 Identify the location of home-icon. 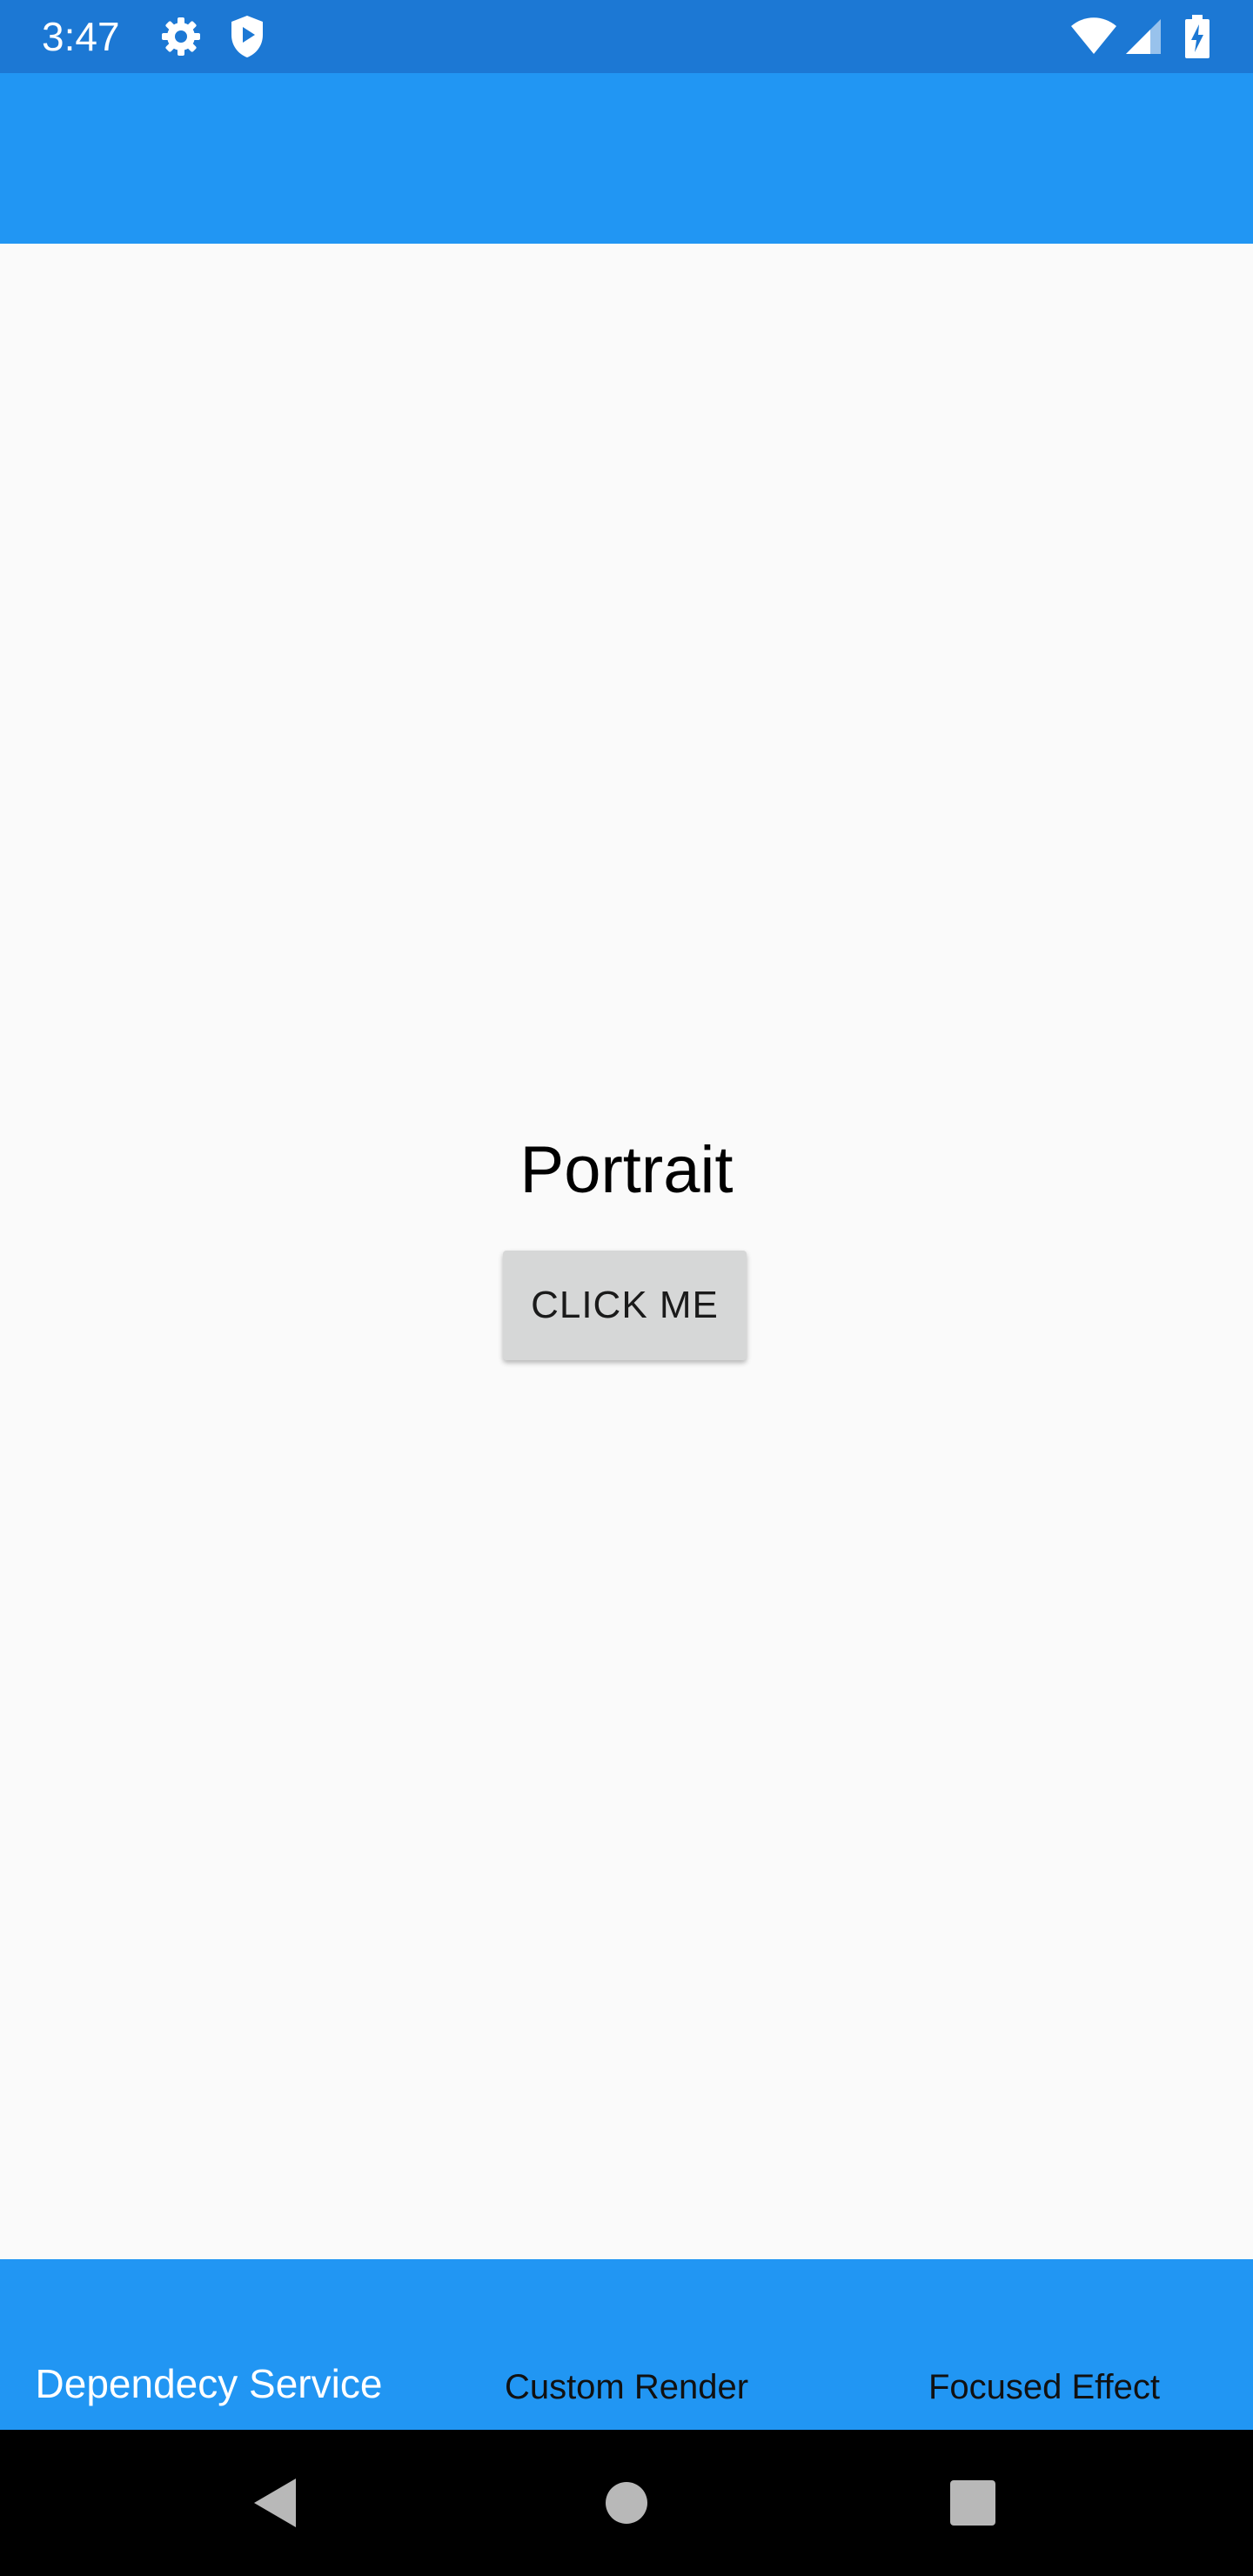
(626, 2503).